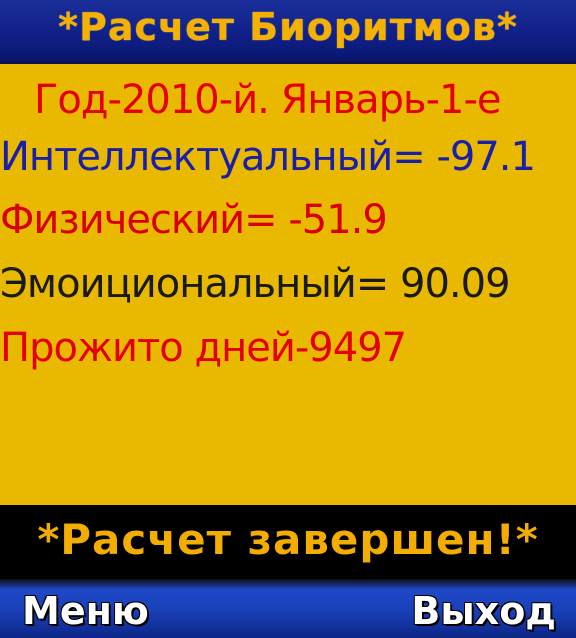 This screenshot has height=638, width=576. I want to click on app-title: *Расчет Биоритмов*, so click(288, 27).